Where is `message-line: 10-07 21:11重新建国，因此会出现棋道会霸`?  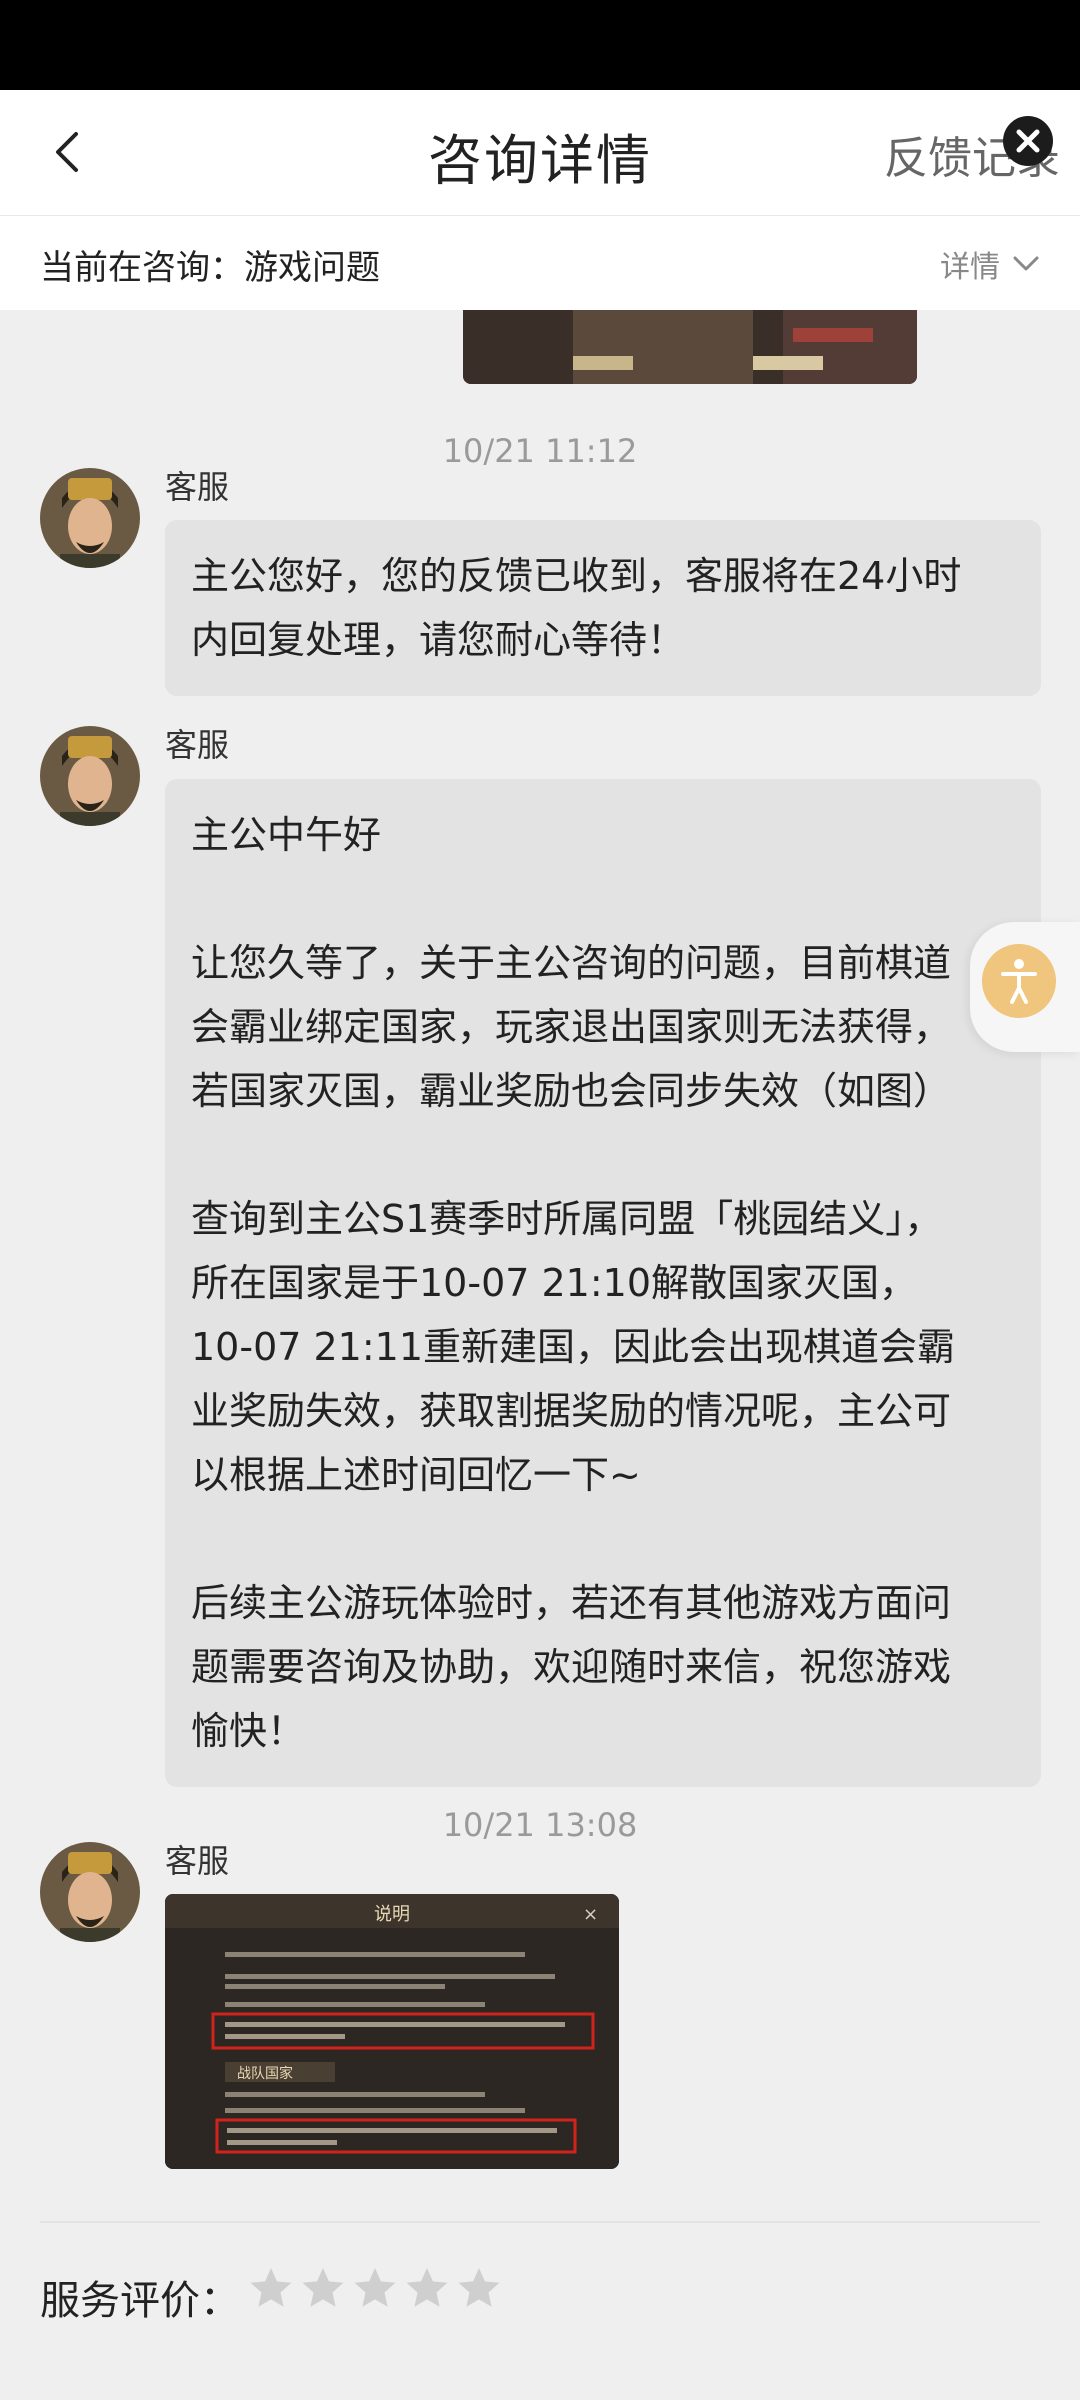
message-line: 10-07 21:11重新建国，因此会出现棋道会霸 is located at coordinates (573, 1347).